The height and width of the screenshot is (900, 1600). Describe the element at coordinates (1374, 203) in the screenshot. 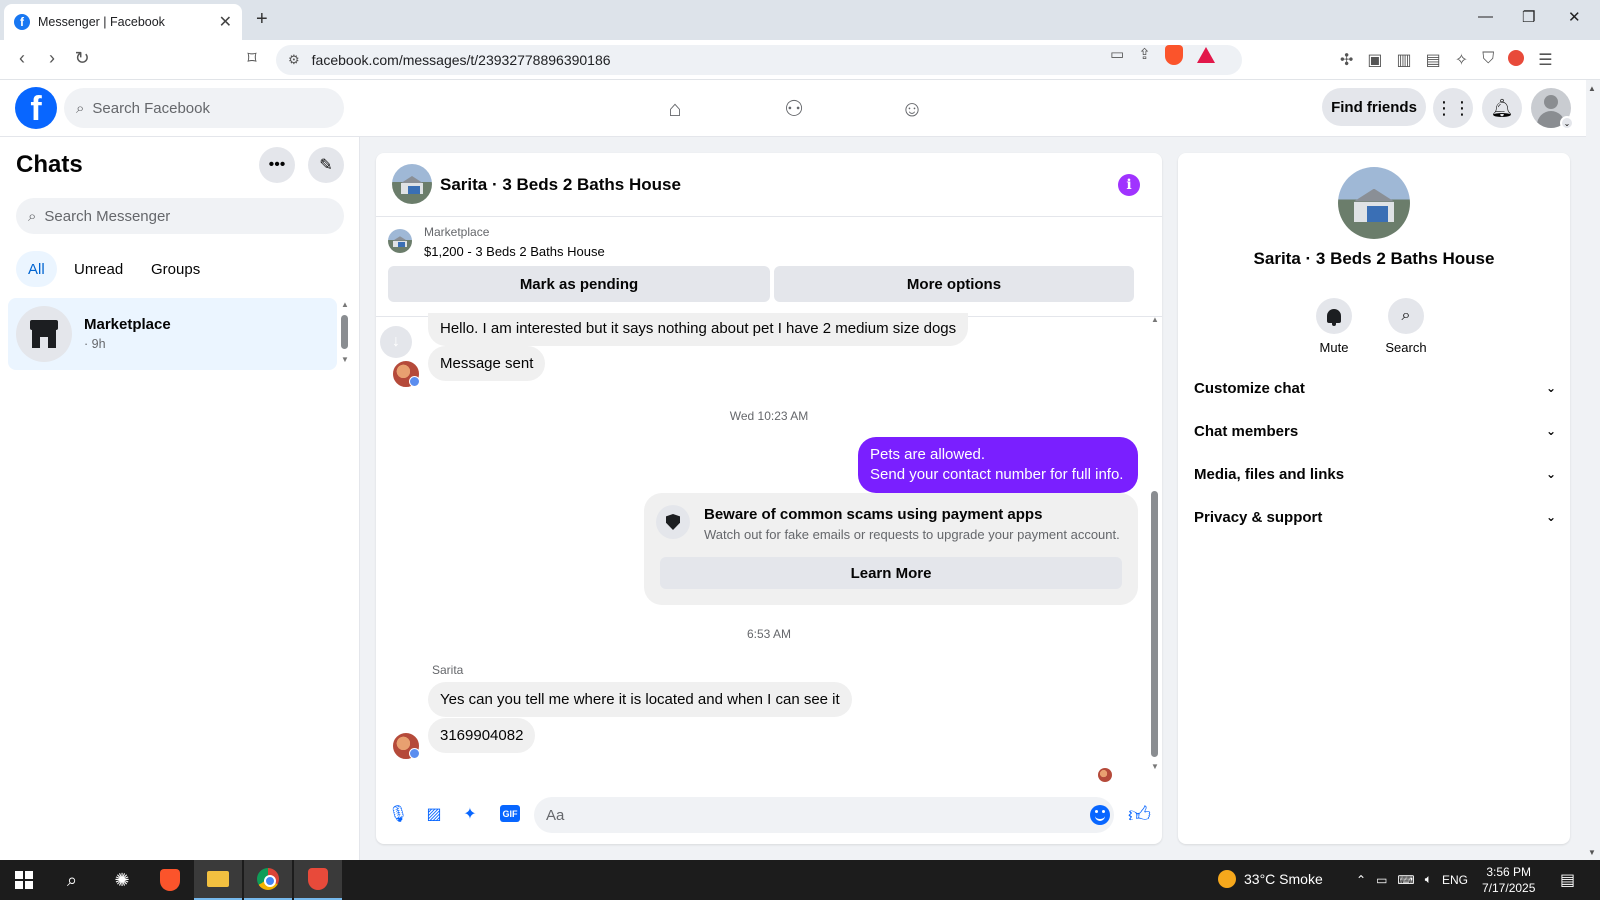

I see `listing-avatar-large` at that location.